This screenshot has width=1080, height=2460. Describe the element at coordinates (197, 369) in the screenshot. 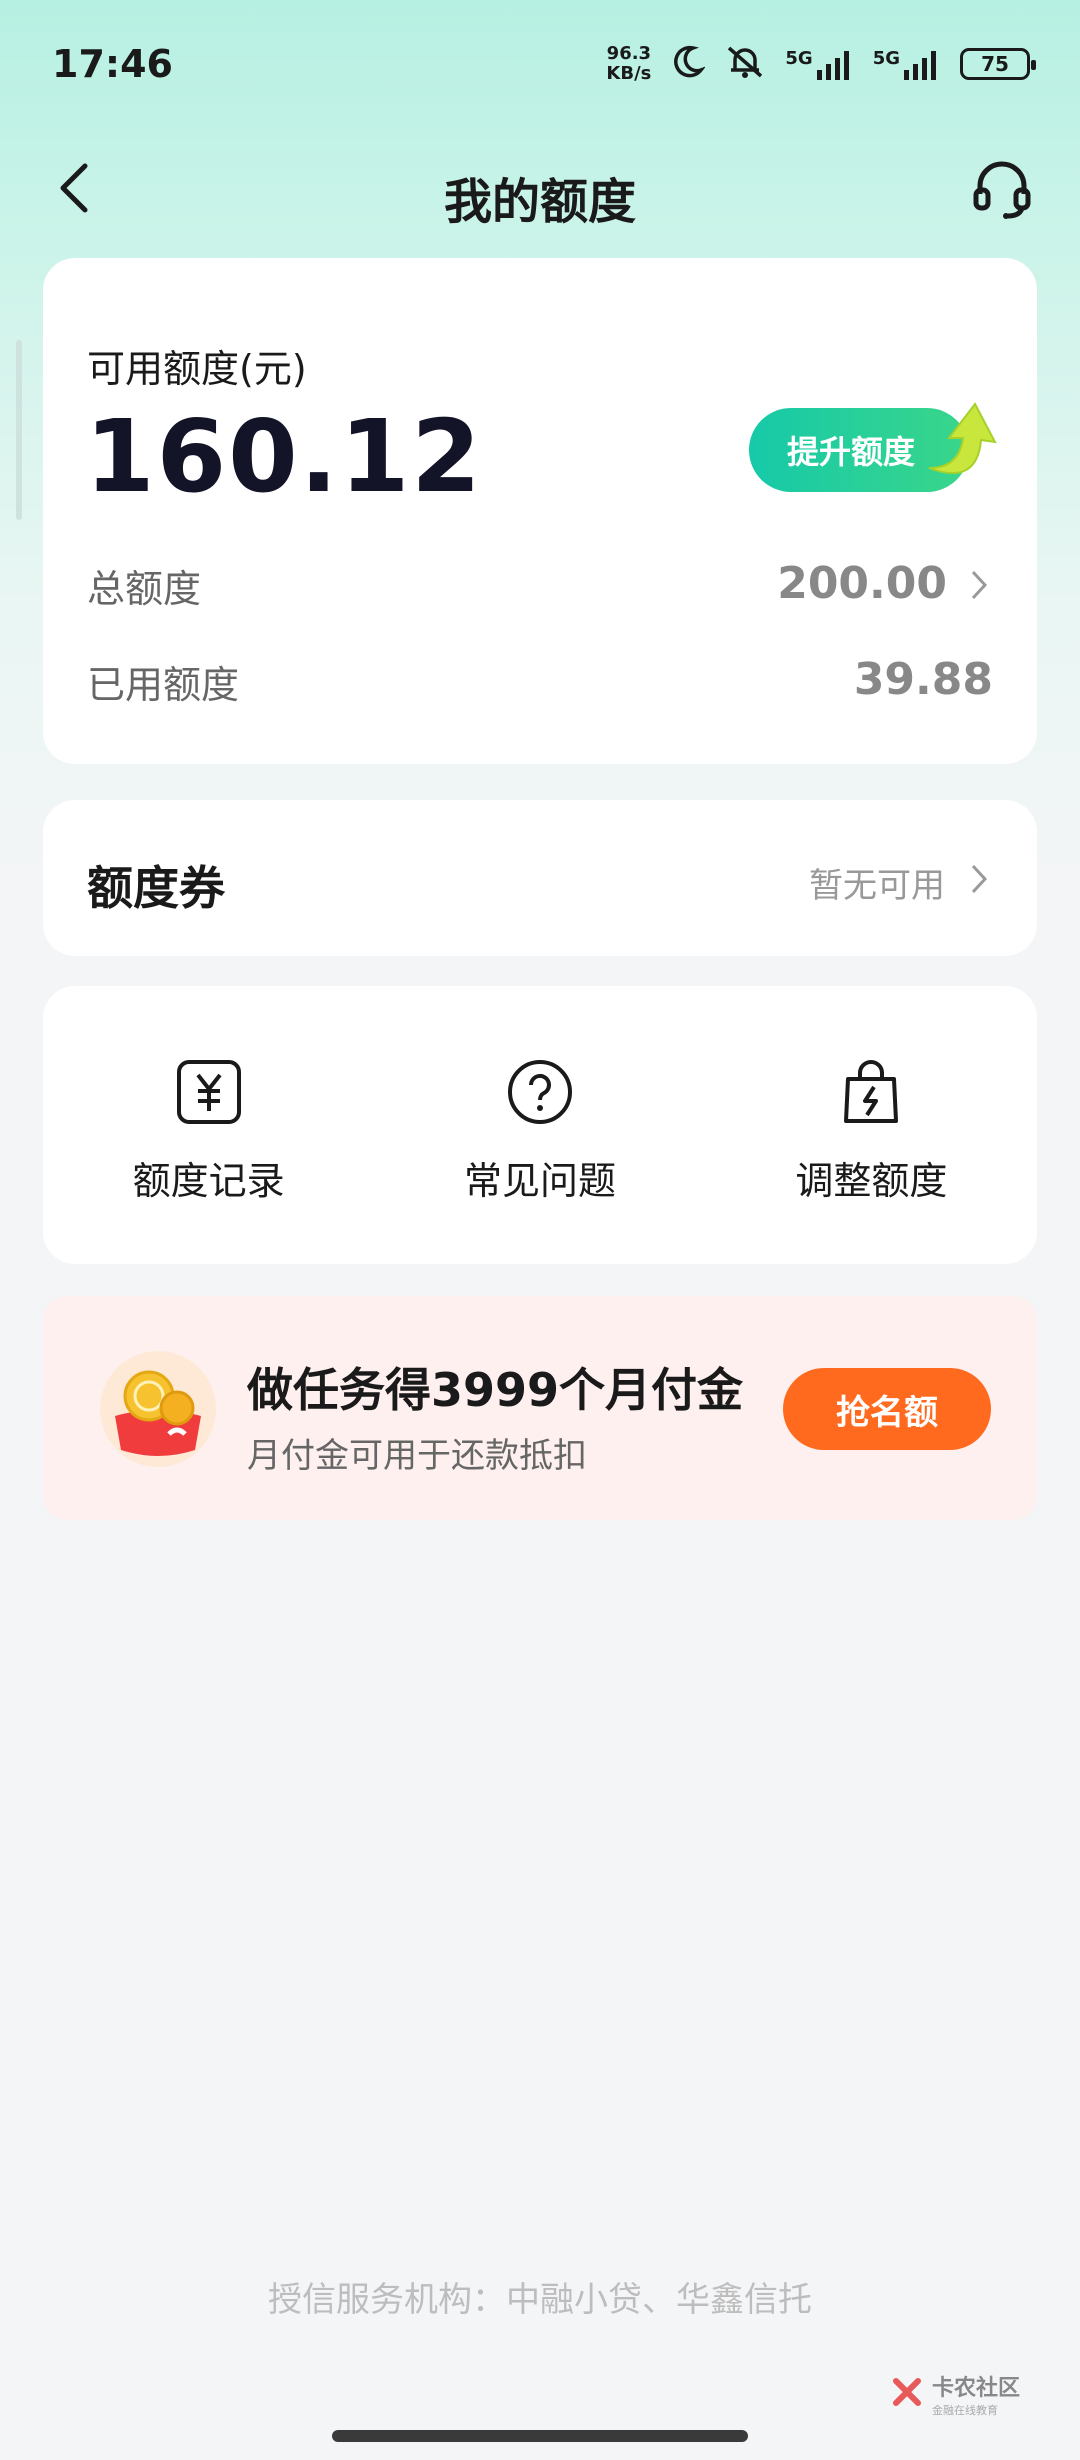

I see `available-credit-label: 可用额度(元)` at that location.